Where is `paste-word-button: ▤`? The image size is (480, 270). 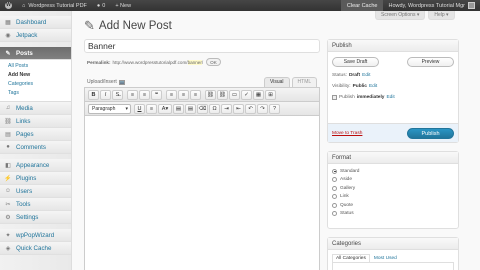
paste-word-button: ▤ is located at coordinates (190, 108).